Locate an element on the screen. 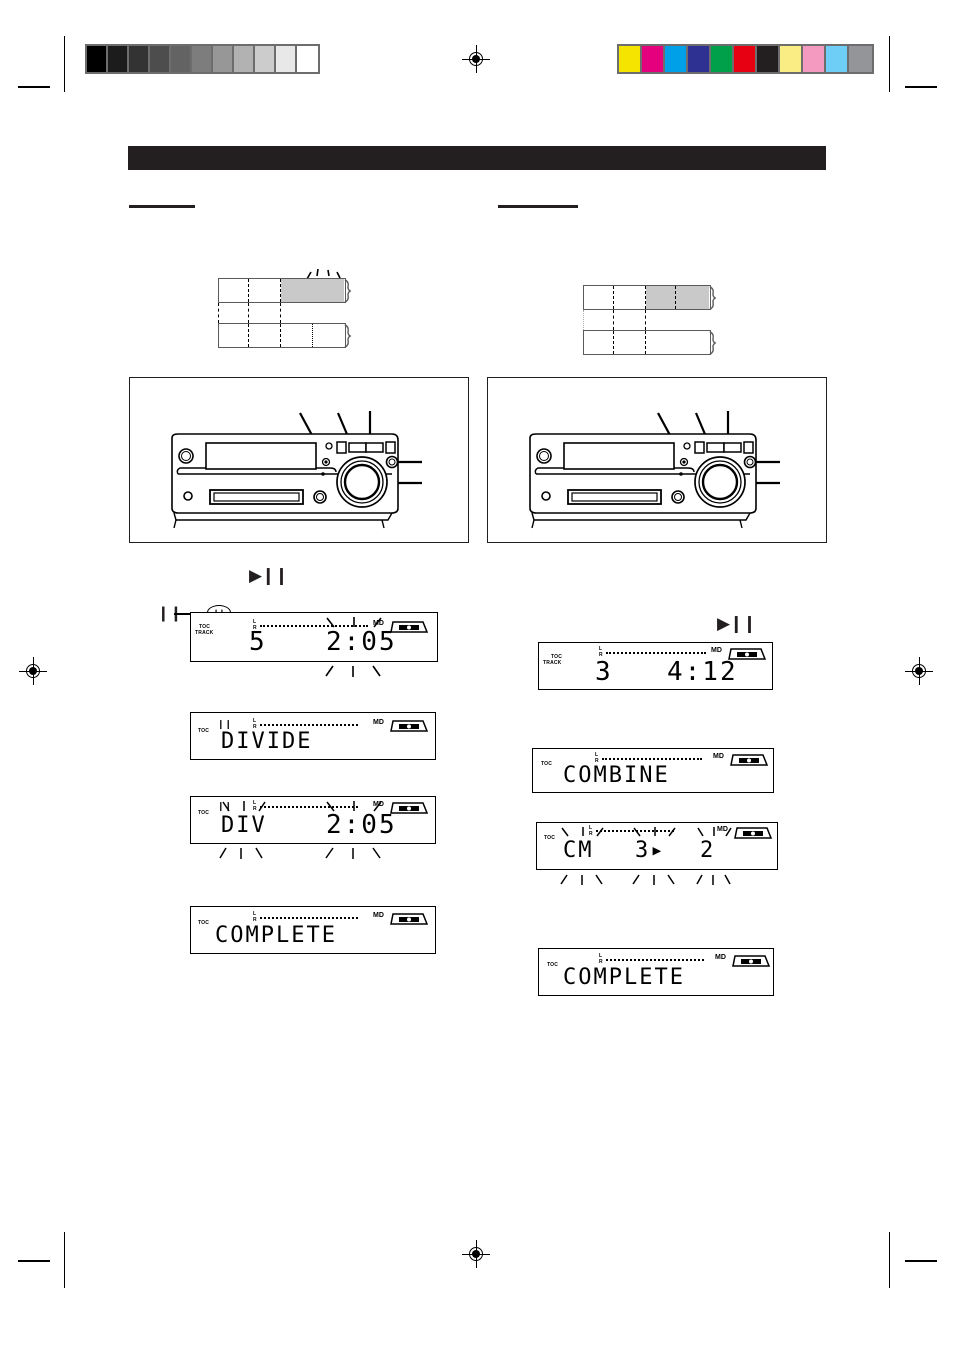 The width and height of the screenshot is (954, 1348). combine-section-rule is located at coordinates (538, 206).